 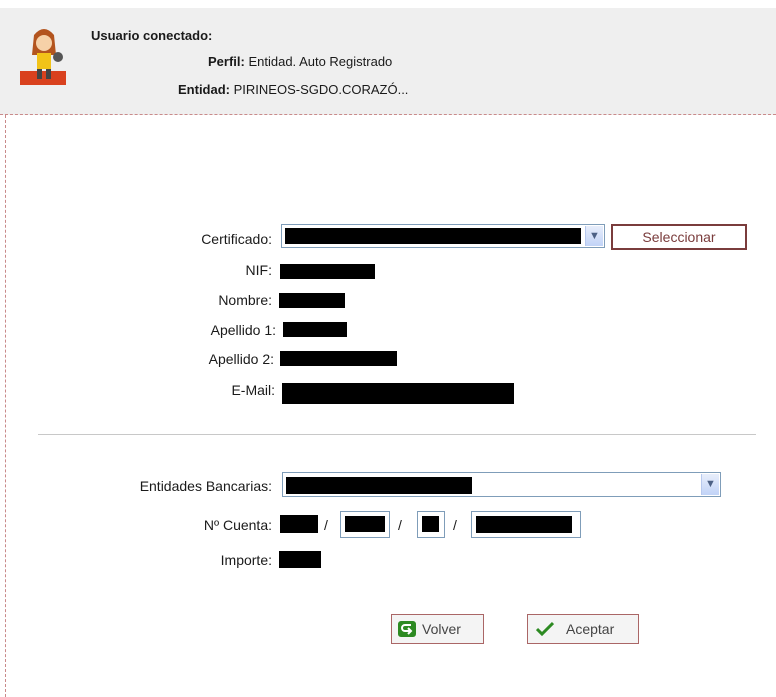 What do you see at coordinates (299, 524) in the screenshot?
I see `cuenta-entidad-redacted` at bounding box center [299, 524].